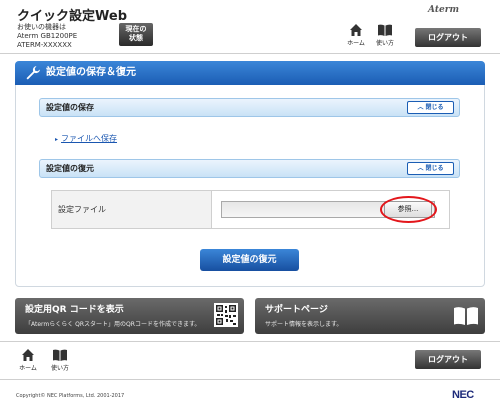 This screenshot has height=415, width=500. Describe the element at coordinates (250, 73) in the screenshot. I see `main-panel-header: 設定値の保存＆復元` at that location.